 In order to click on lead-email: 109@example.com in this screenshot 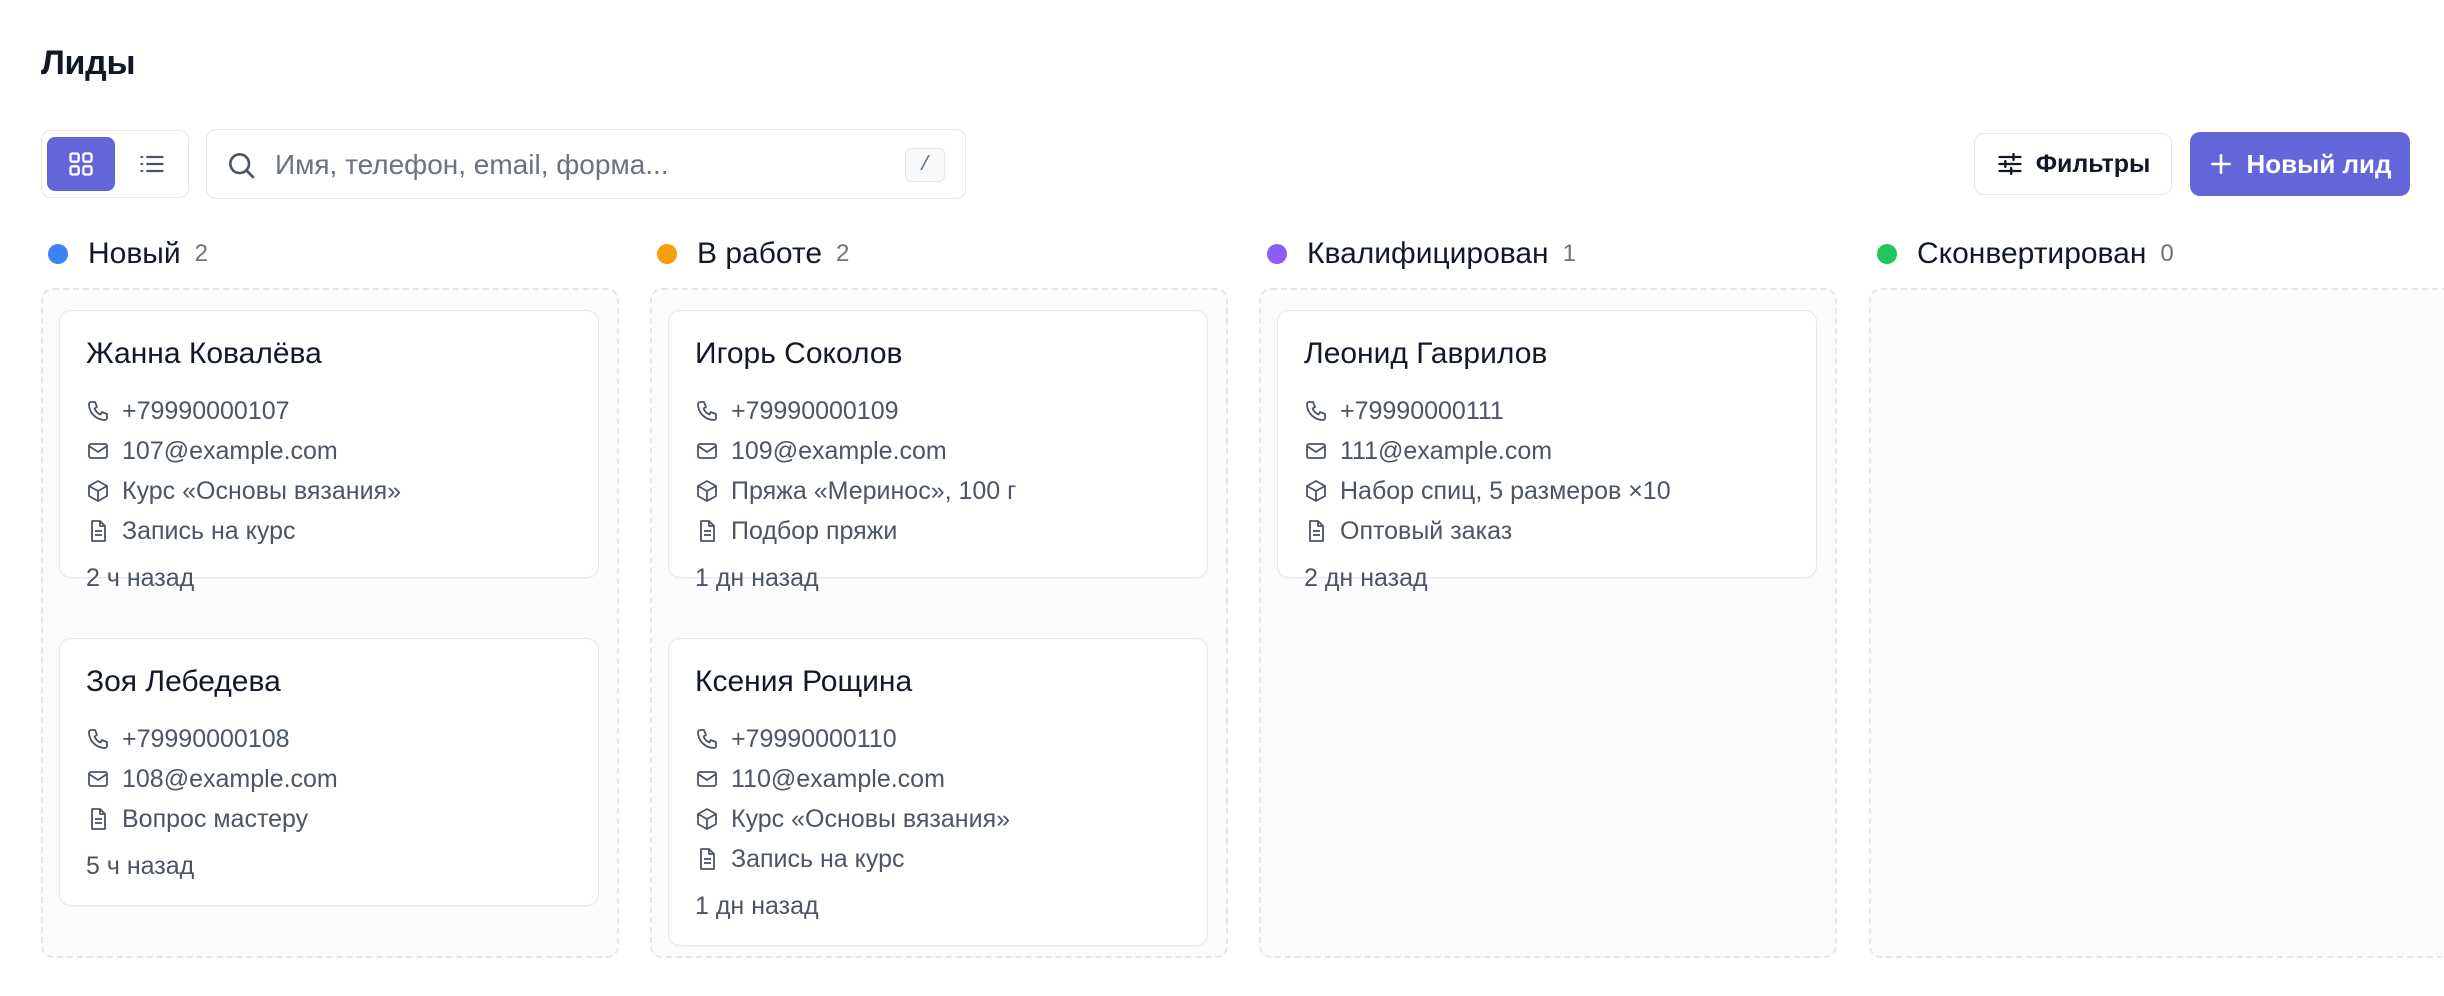, I will do `click(821, 451)`.